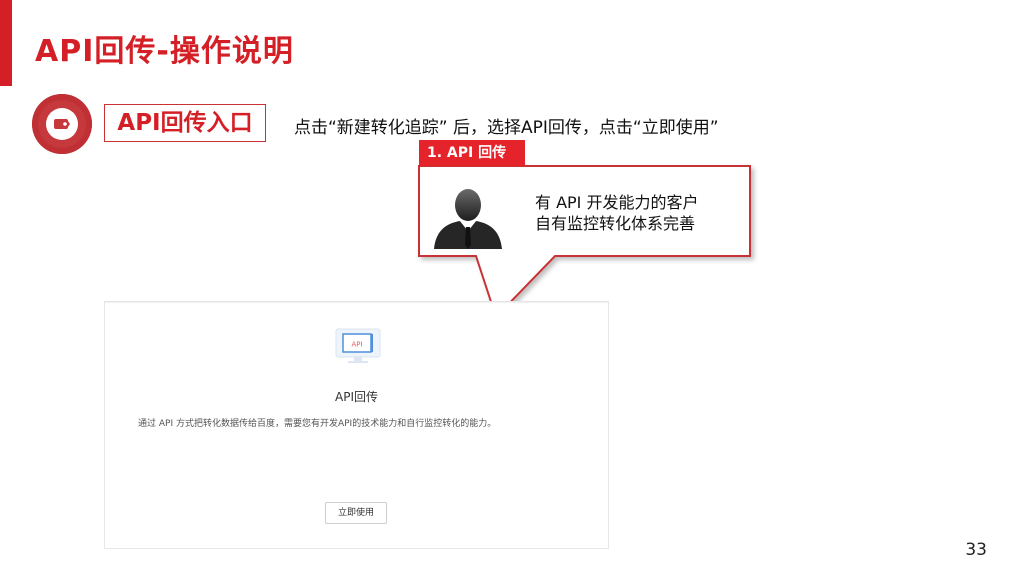 This screenshot has width=1024, height=576. What do you see at coordinates (472, 153) in the screenshot?
I see `step-tag: 1. API 回传` at bounding box center [472, 153].